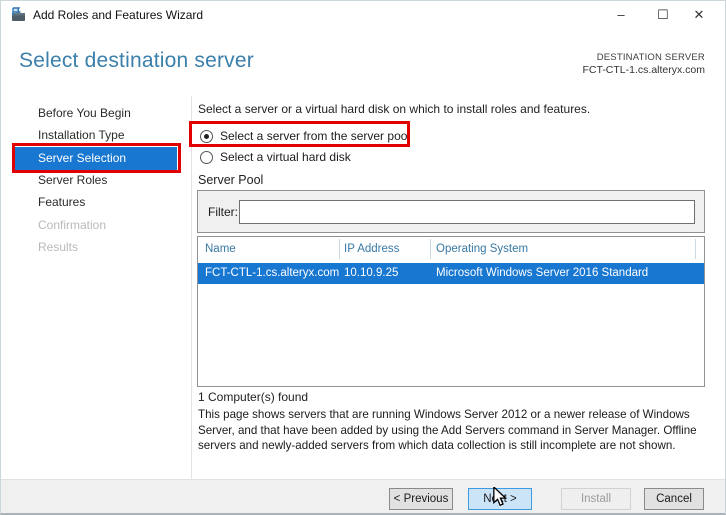 This screenshot has width=726, height=515. What do you see at coordinates (272, 273) in the screenshot?
I see `cell-server-name: FCT-CTL-1.cs.alteryx.com` at bounding box center [272, 273].